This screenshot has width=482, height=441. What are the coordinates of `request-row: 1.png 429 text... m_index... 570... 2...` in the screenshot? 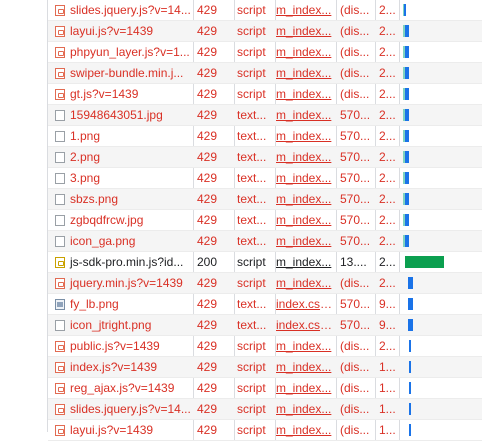 It's located at (265, 136).